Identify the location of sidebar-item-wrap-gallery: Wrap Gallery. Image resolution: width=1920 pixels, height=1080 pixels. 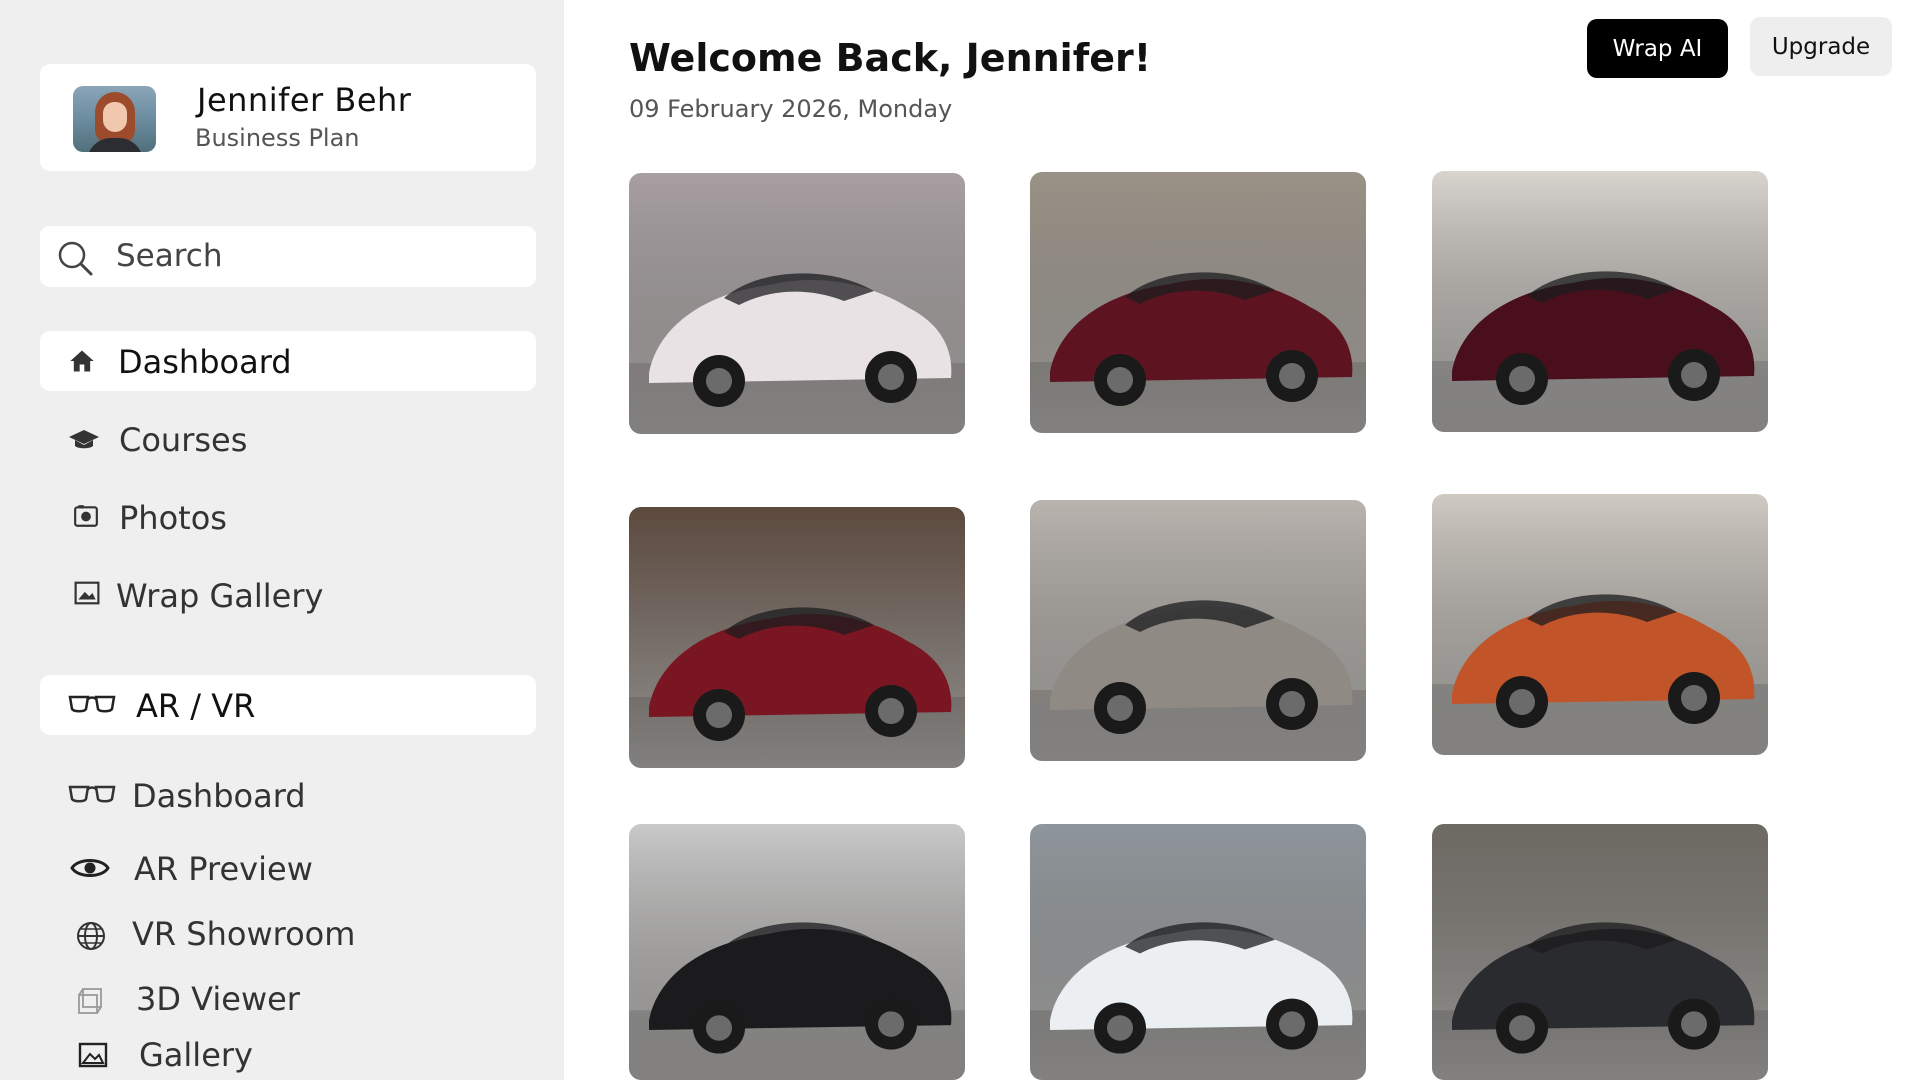
(288, 595).